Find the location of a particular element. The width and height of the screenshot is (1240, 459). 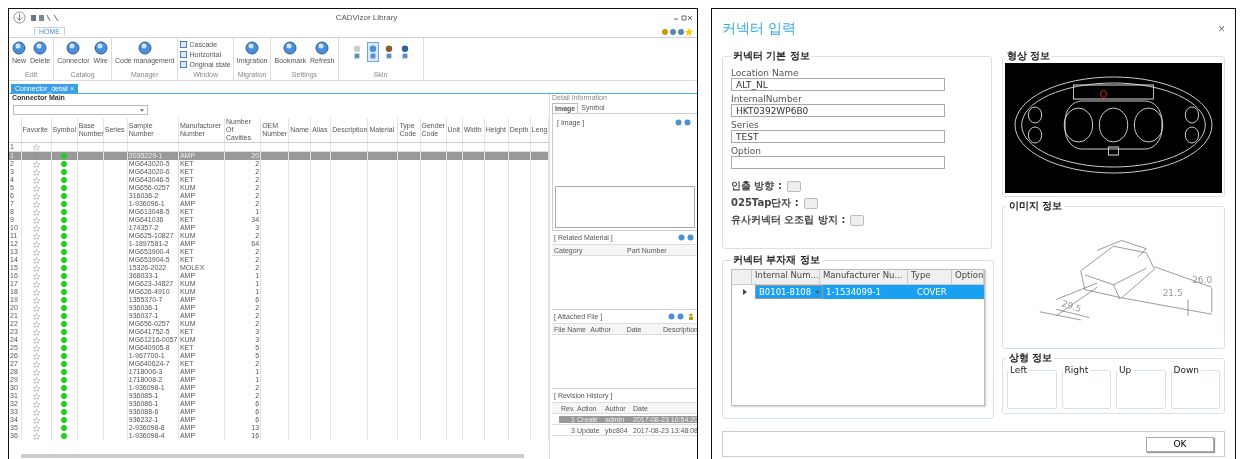

box-label: Left is located at coordinates (1018, 370).